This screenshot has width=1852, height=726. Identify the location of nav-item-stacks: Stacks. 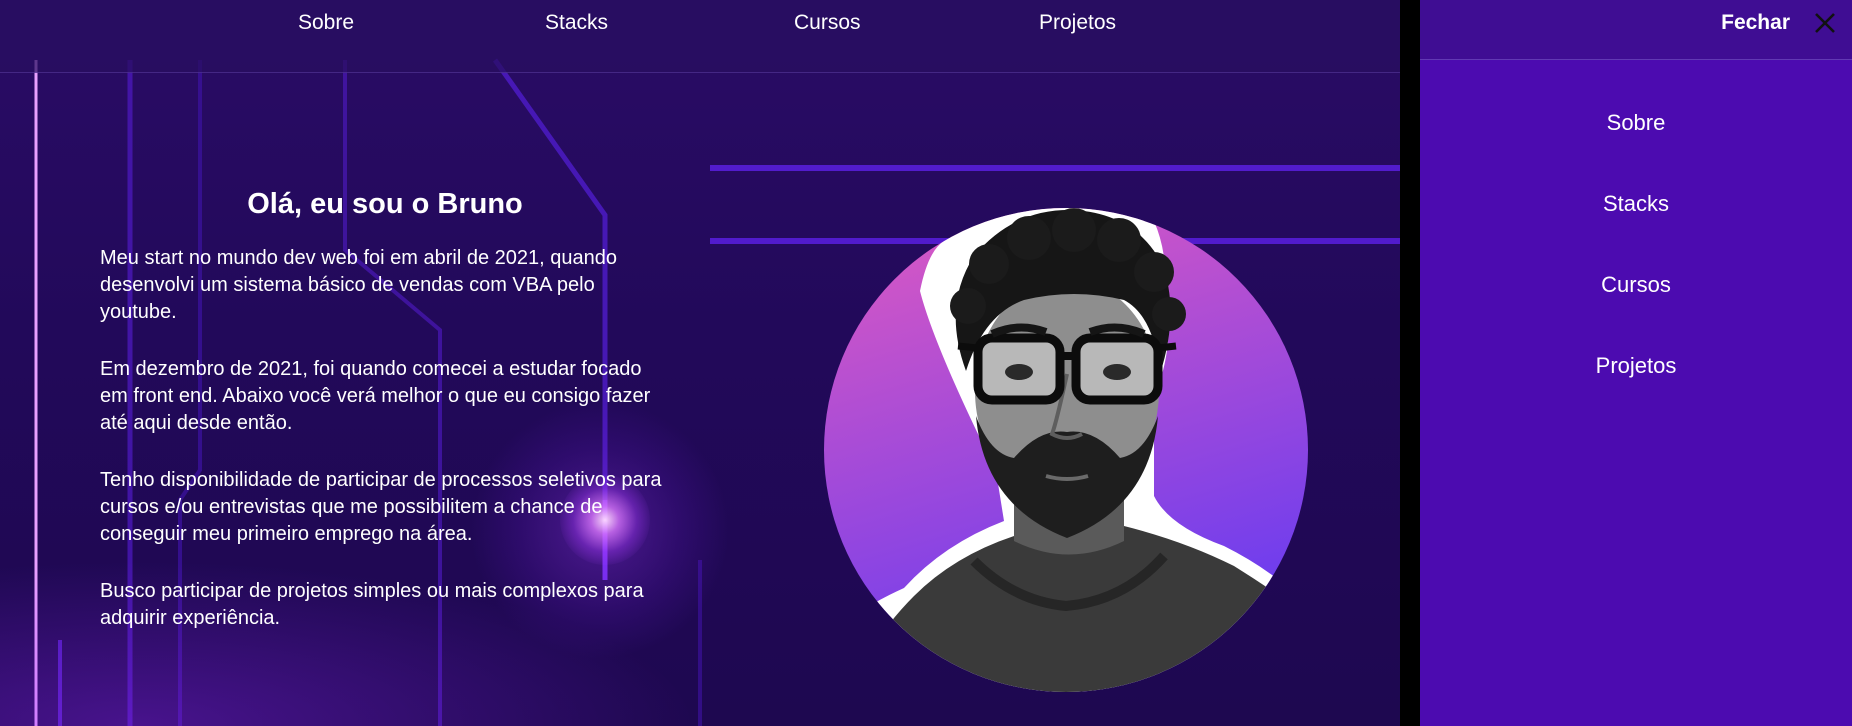
(576, 23).